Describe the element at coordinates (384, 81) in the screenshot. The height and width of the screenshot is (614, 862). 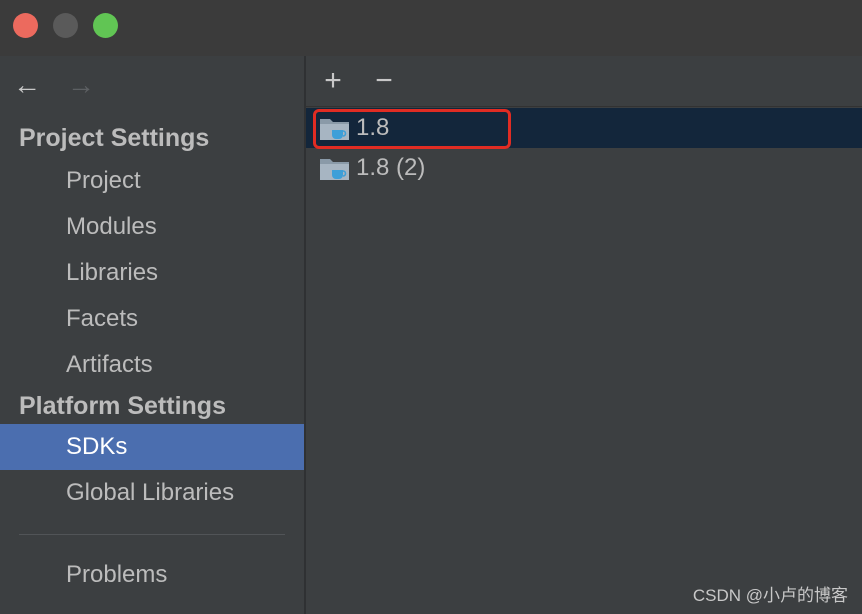
I see `remove-sdk-button: −` at that location.